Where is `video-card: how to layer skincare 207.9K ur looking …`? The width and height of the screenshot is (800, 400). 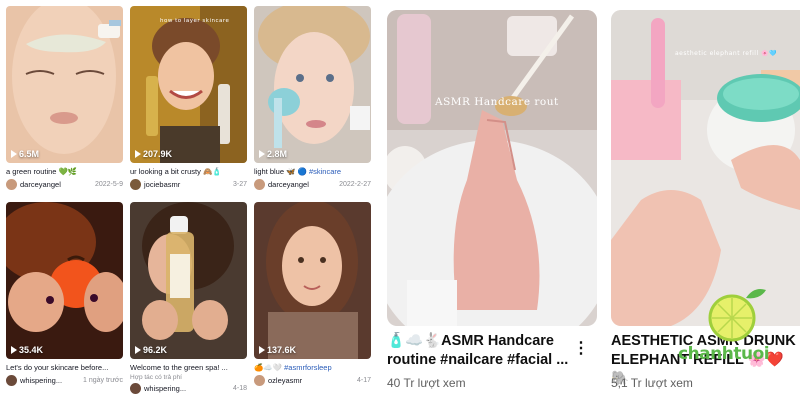
video-card: how to layer skincare 207.9K ur looking … is located at coordinates (188, 98).